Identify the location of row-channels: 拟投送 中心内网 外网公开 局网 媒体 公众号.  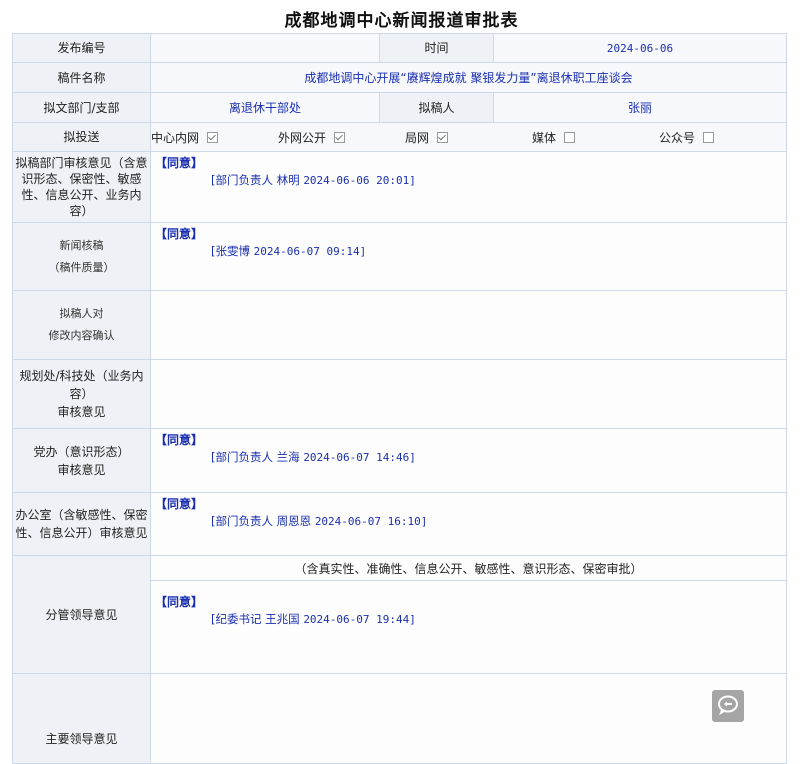
(399, 137).